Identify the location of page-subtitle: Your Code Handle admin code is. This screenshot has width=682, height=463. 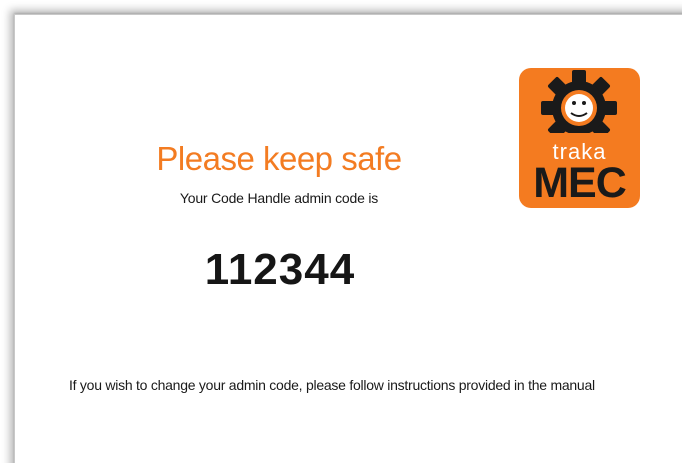
(279, 198).